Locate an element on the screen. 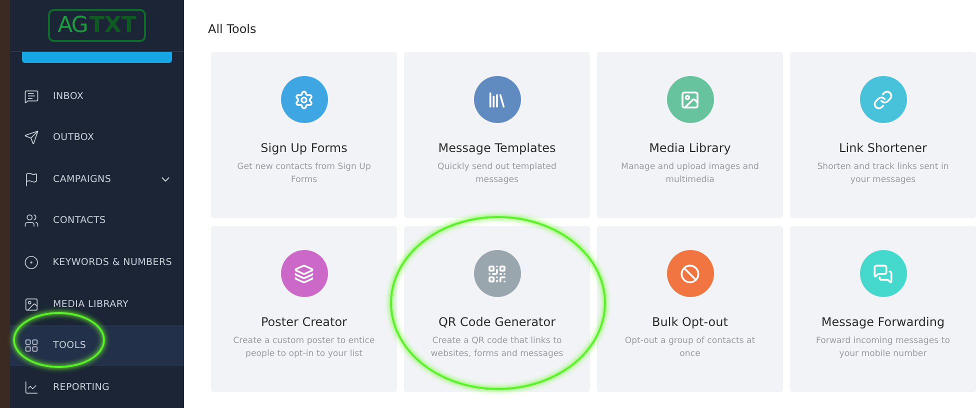  books-icon is located at coordinates (497, 100).